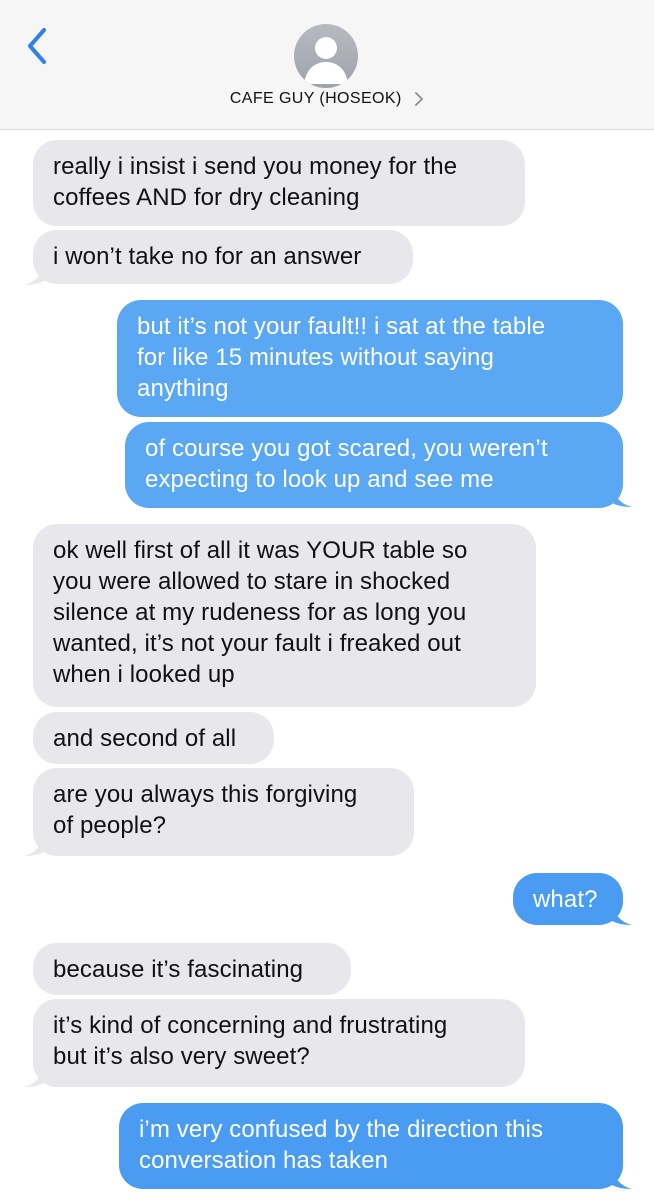  What do you see at coordinates (223, 812) in the screenshot?
I see `incoming-message-bubble: are you always this forgiving of people?` at bounding box center [223, 812].